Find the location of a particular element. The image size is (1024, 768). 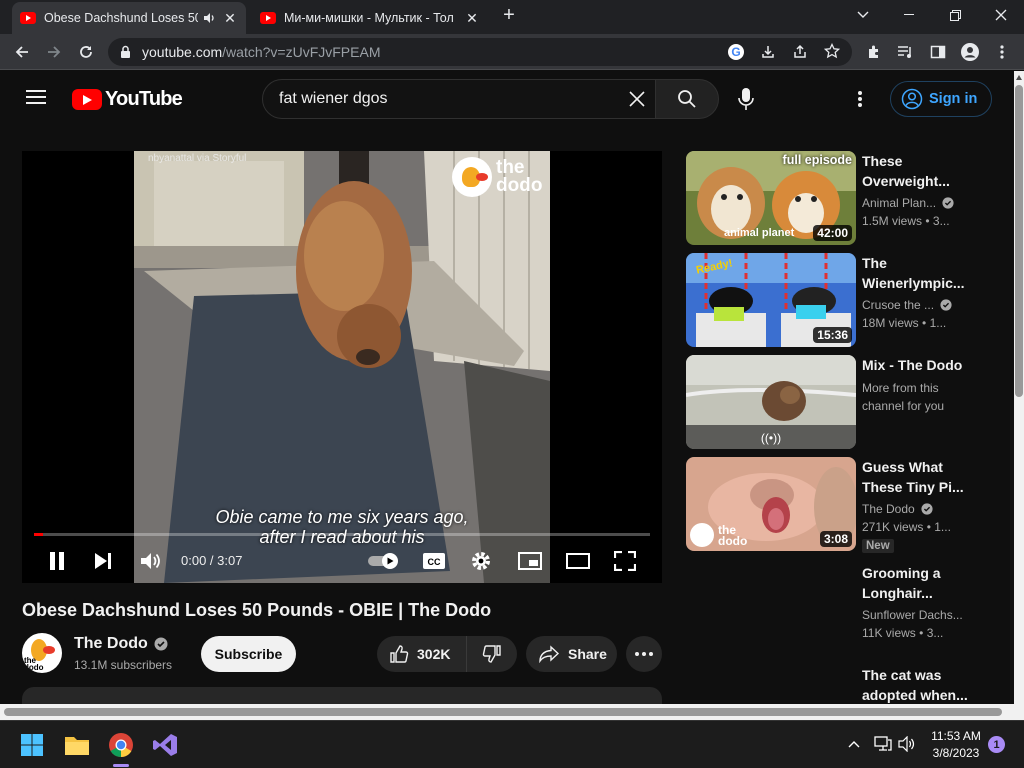

caption-line: Obie came to me six years ago, is located at coordinates (342, 517).